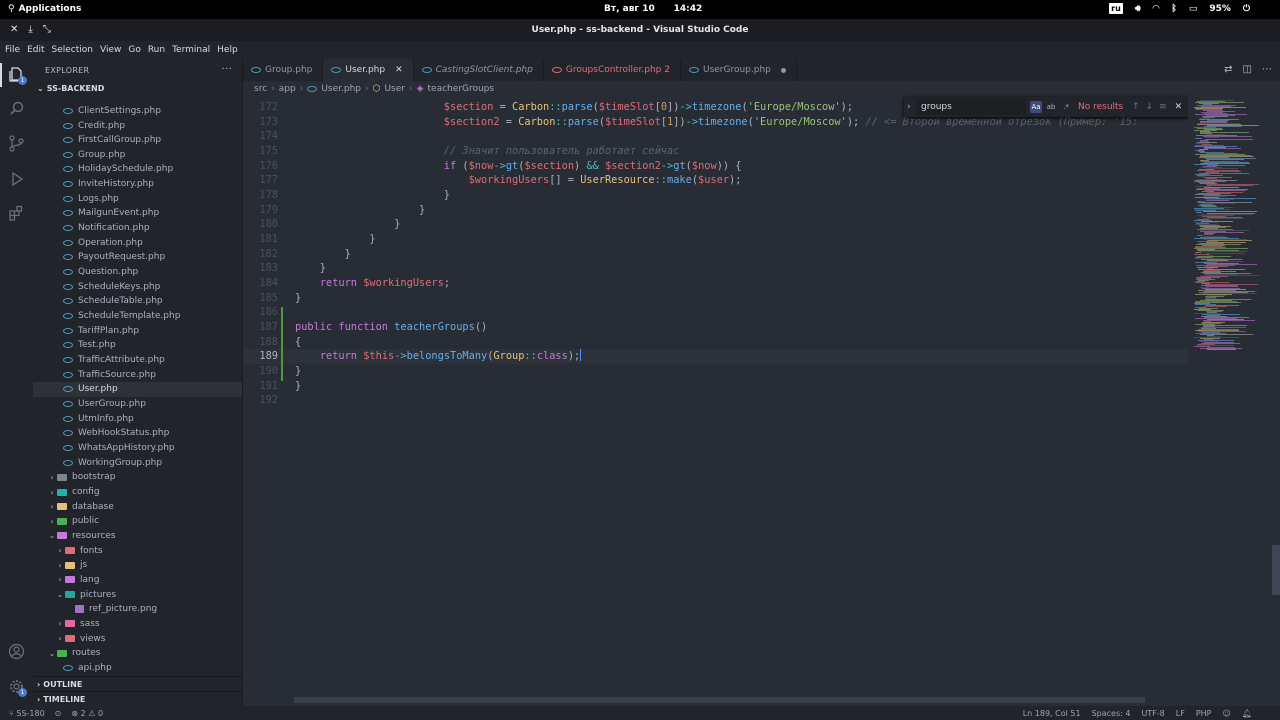 The height and width of the screenshot is (720, 1280). I want to click on settings-gear-icon: 1, so click(17, 687).